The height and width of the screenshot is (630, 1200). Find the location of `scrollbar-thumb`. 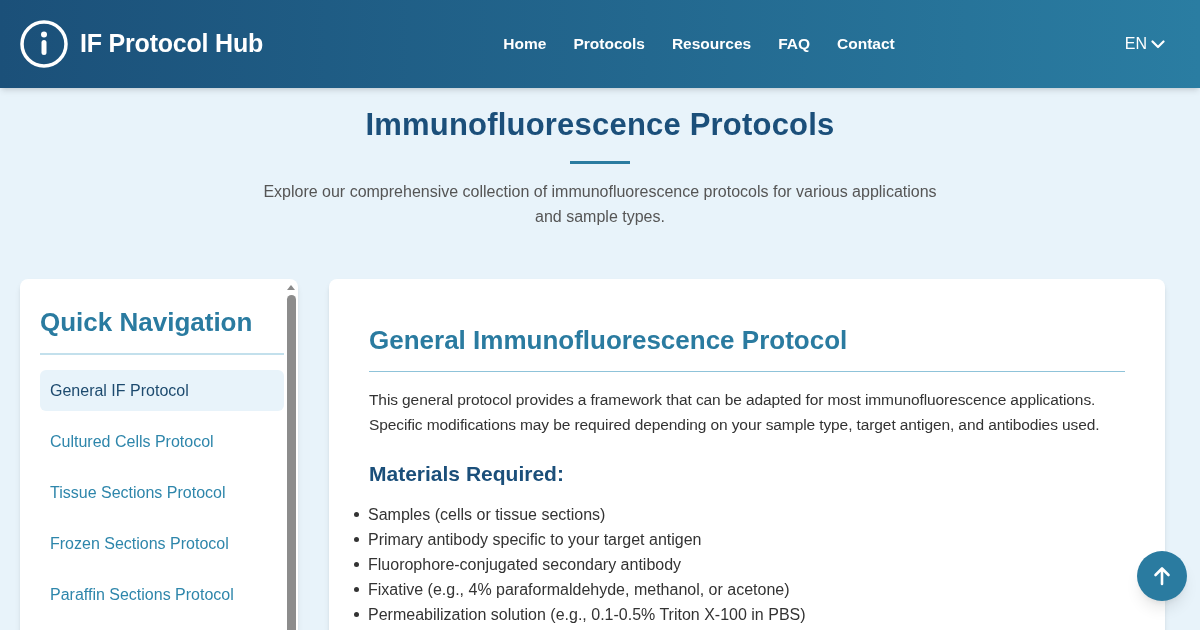

scrollbar-thumb is located at coordinates (291, 462).